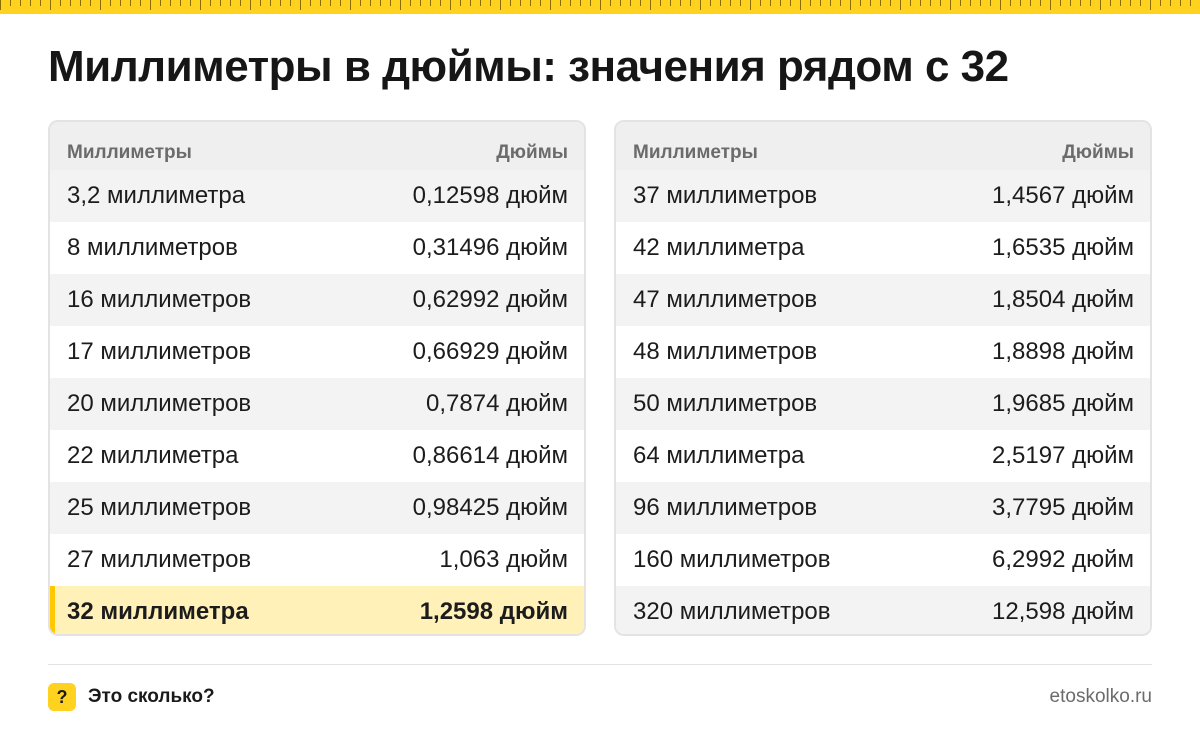  I want to click on table-row: 17 миллиметров 0,66929 дюйм, so click(317, 352).